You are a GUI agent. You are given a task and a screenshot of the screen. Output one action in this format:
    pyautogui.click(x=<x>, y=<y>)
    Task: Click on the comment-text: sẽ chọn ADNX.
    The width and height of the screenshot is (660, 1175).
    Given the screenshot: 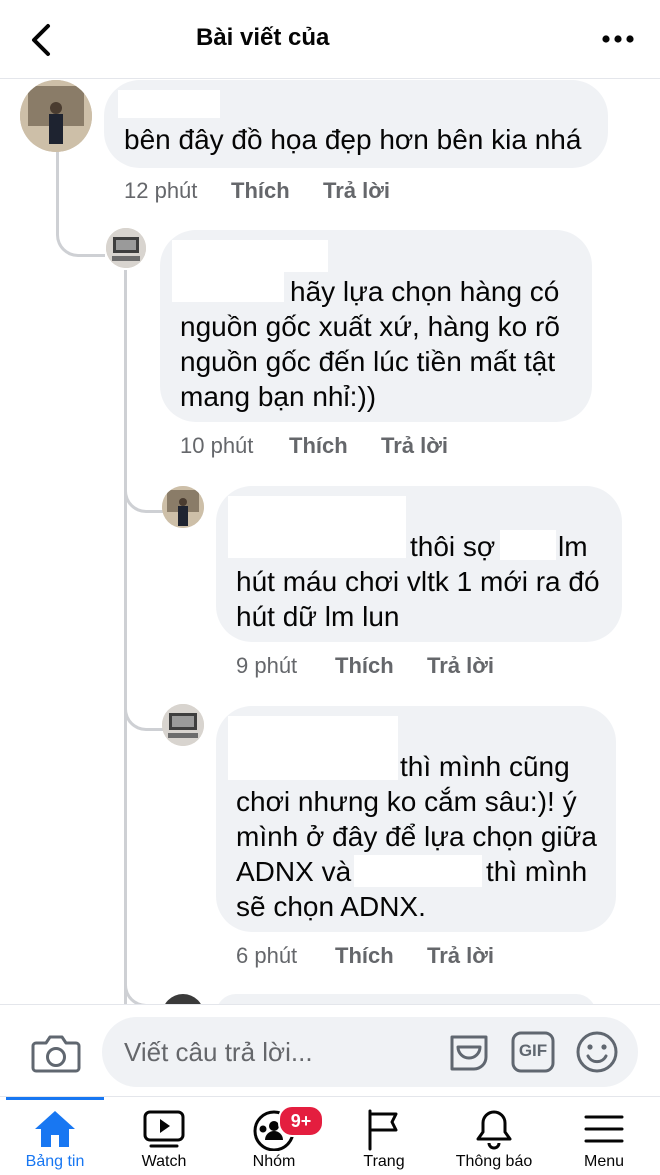 What is the action you would take?
    pyautogui.click(x=331, y=906)
    